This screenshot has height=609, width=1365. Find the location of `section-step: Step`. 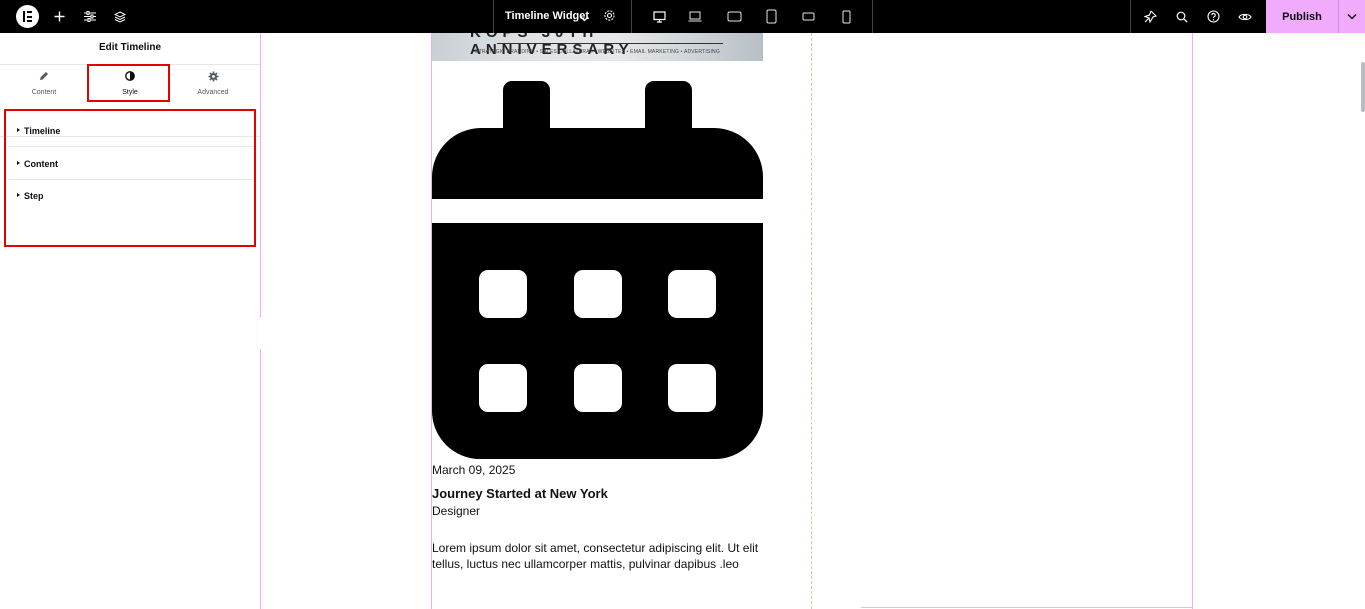

section-step: Step is located at coordinates (131, 196).